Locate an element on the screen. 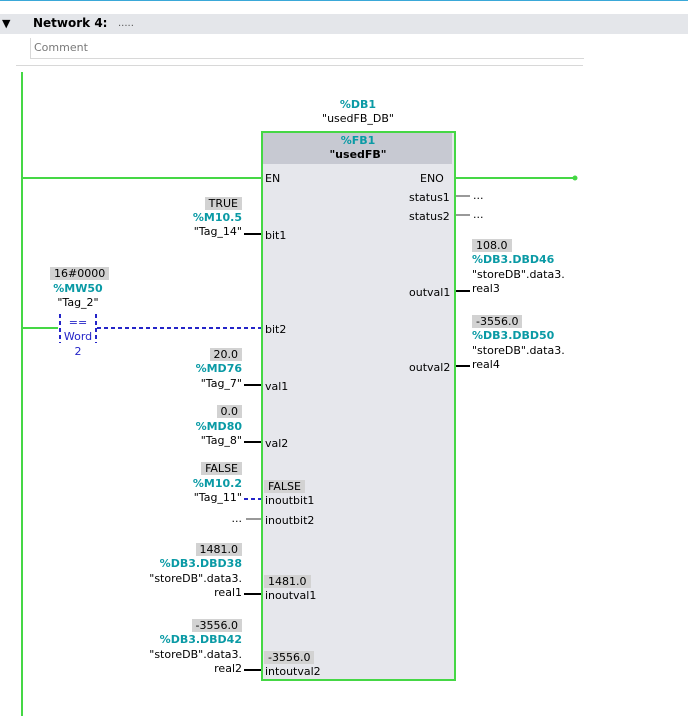  val2-address: %MD80 is located at coordinates (218, 426).